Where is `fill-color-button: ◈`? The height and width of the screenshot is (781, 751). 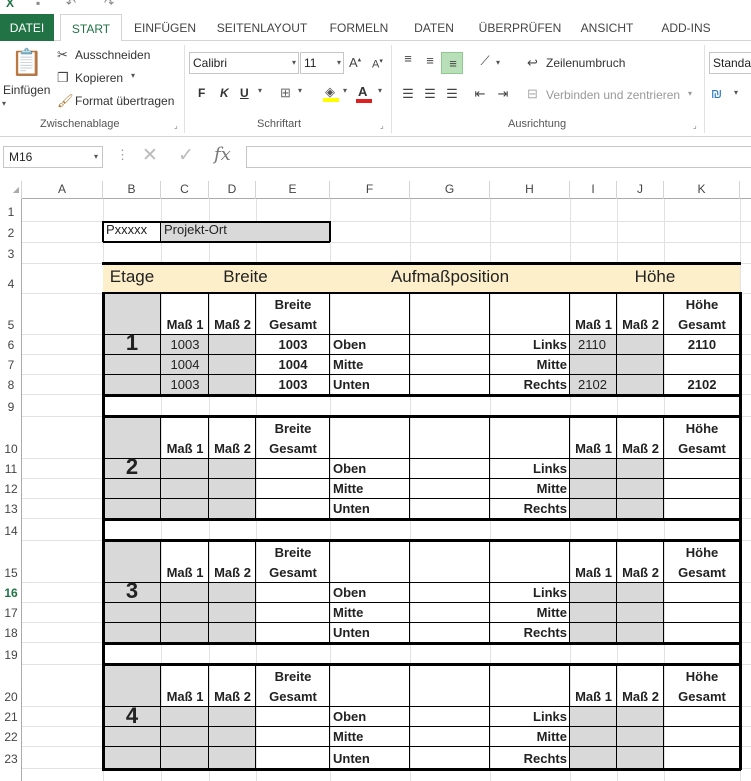 fill-color-button: ◈ is located at coordinates (331, 93).